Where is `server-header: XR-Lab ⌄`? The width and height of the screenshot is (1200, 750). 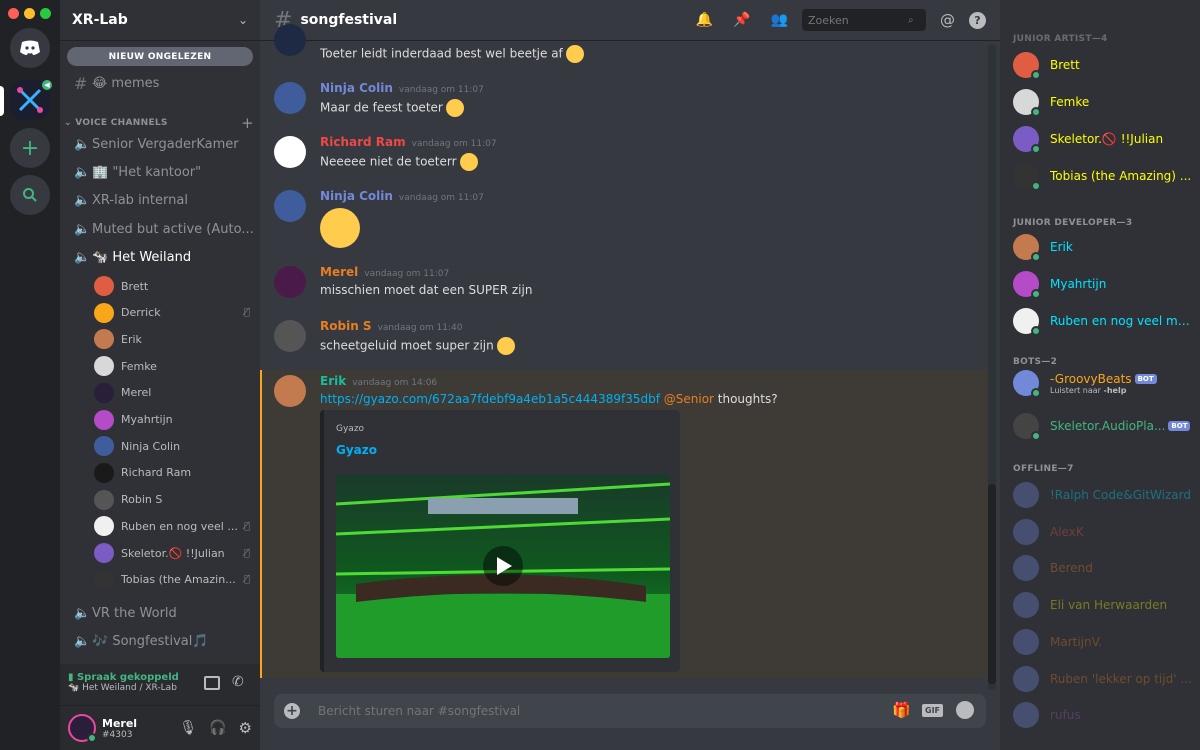
server-header: XR-Lab ⌄ is located at coordinates (160, 20).